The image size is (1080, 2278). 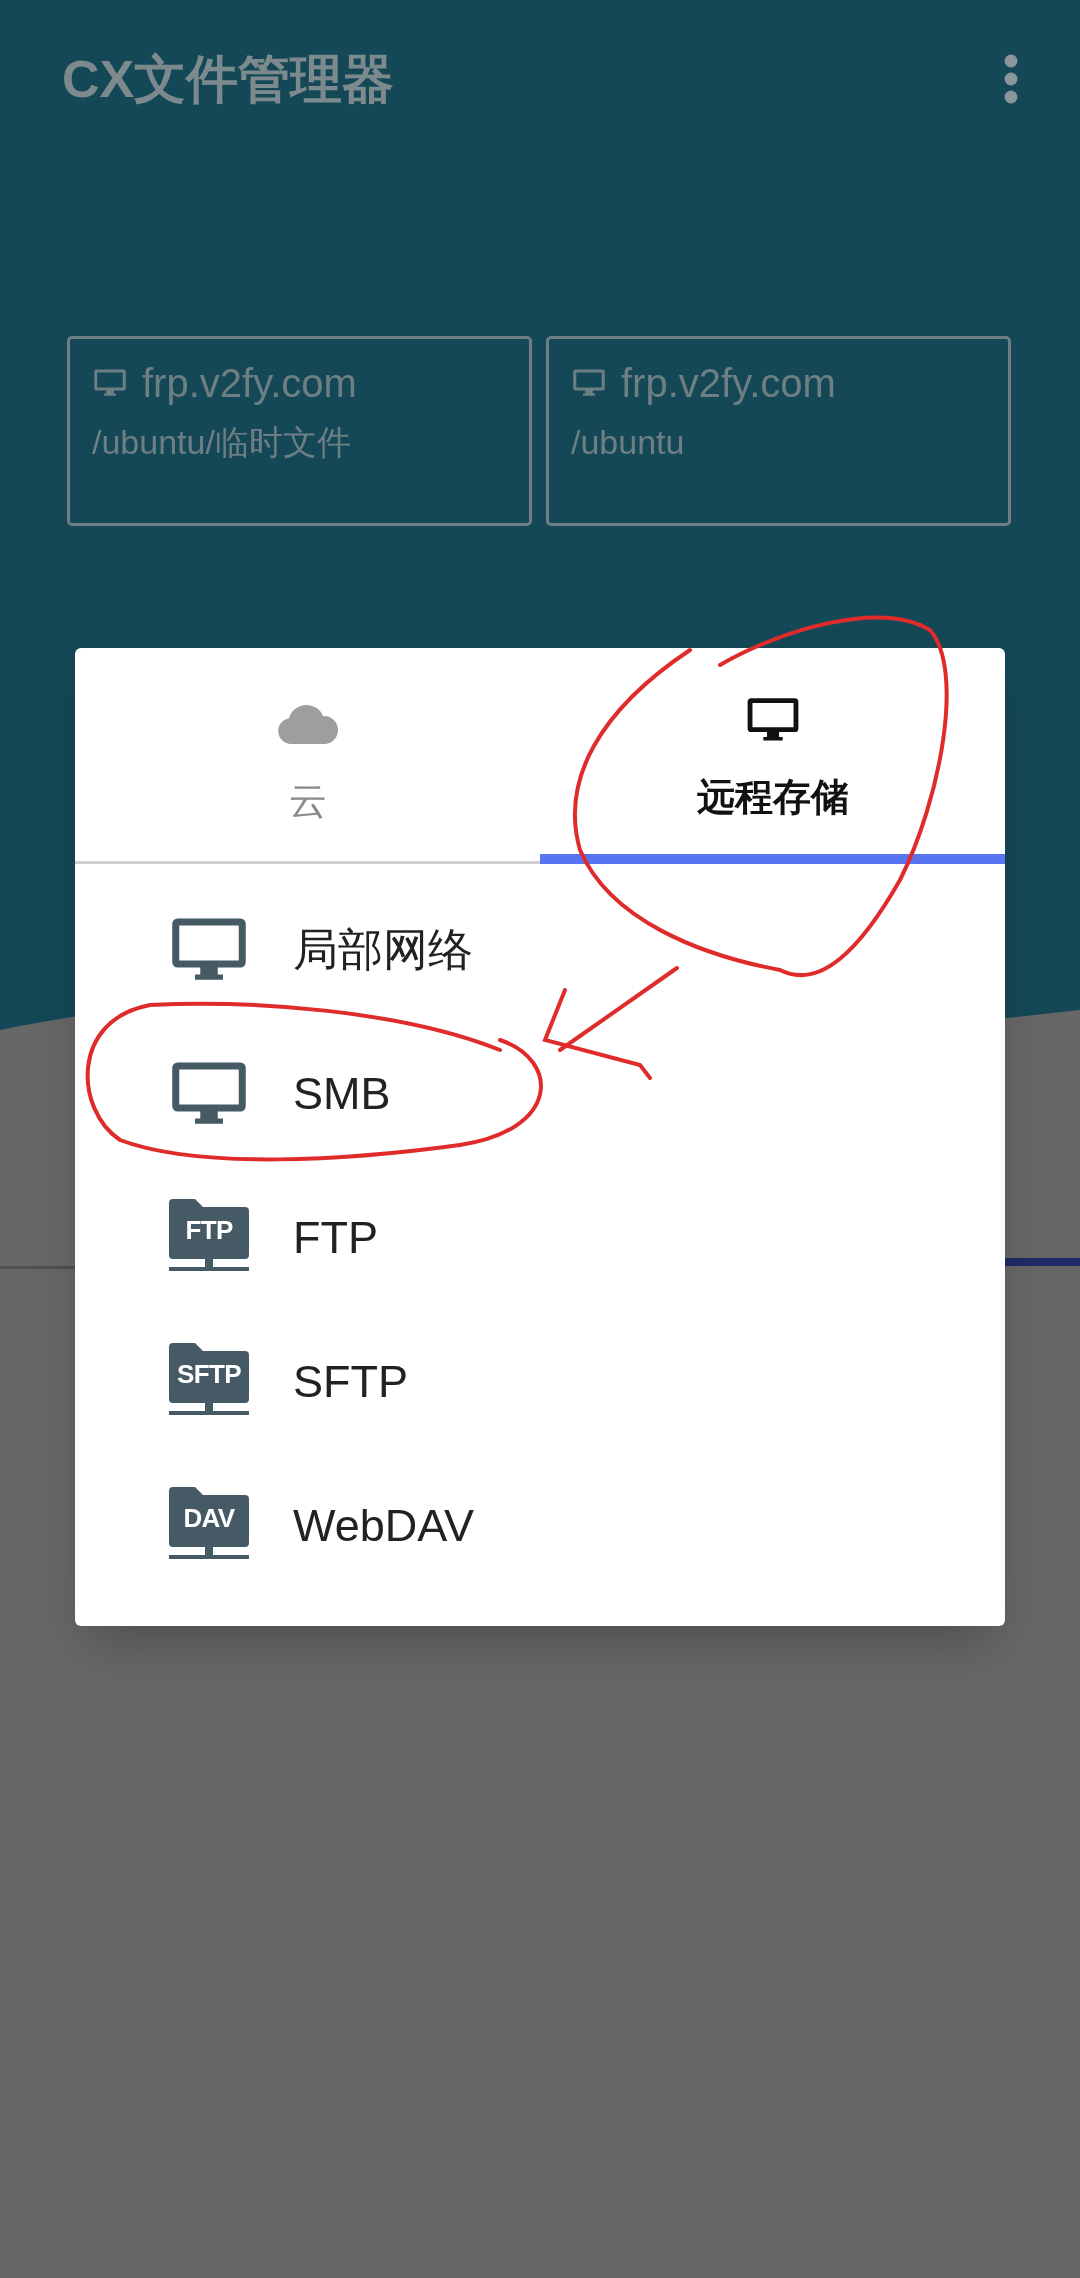 I want to click on more-icon, so click(x=1011, y=79).